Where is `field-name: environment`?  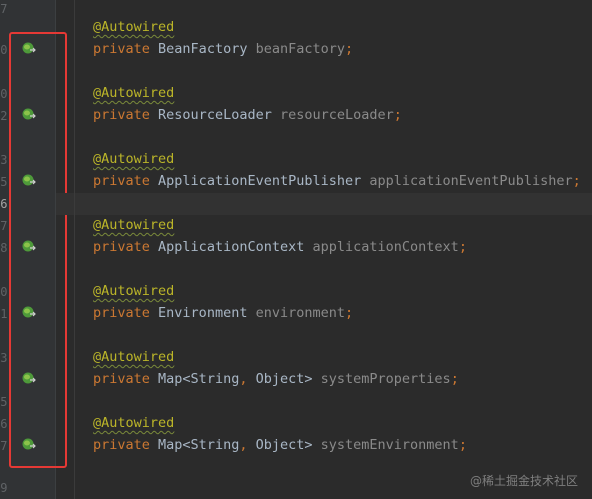 field-name: environment is located at coordinates (300, 313).